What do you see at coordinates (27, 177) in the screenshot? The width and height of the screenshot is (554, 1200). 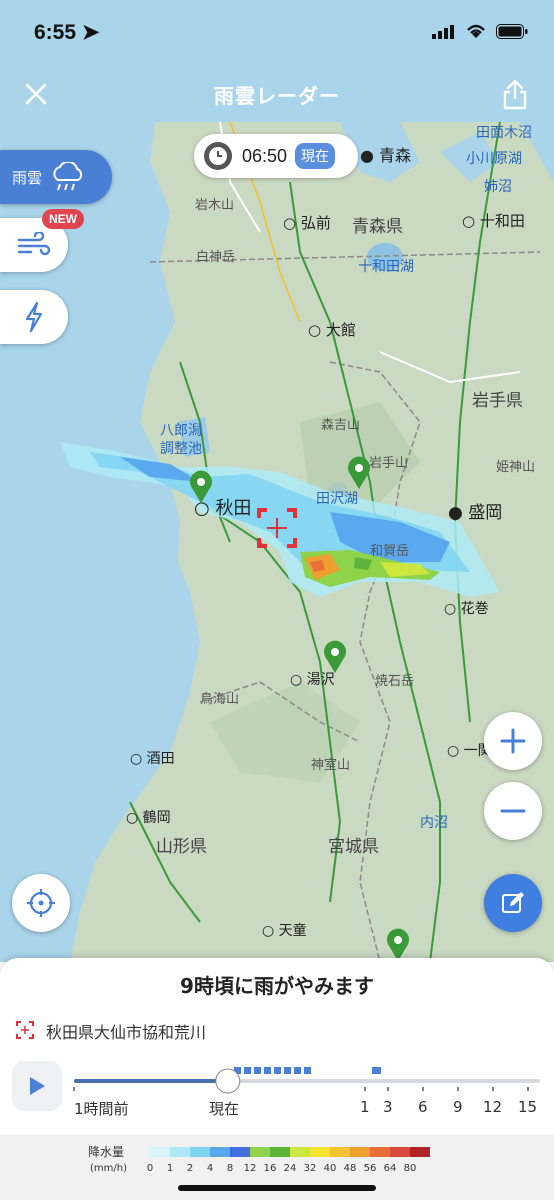 I see `layer-rain-label: 雨雲` at bounding box center [27, 177].